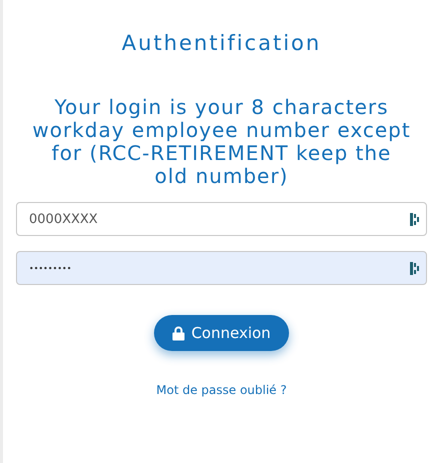 The width and height of the screenshot is (438, 463). Describe the element at coordinates (221, 390) in the screenshot. I see `forgot-password-link: Mot de passe oublié ?` at that location.